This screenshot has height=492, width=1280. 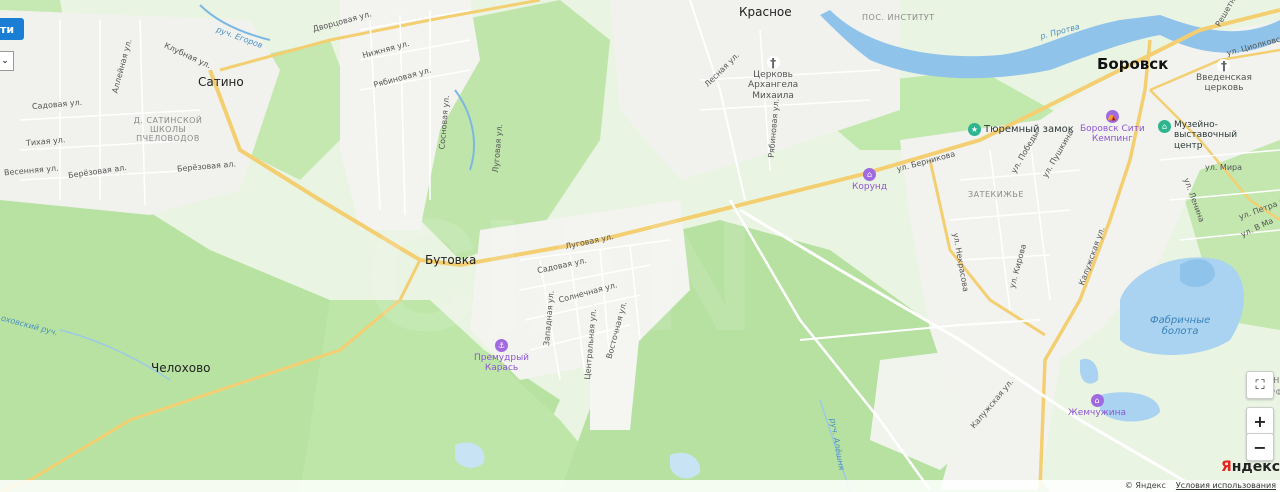 I want to click on poi-borovsk-camping: ⛺ Боровск Сити Кемпинг, so click(x=1112, y=127).